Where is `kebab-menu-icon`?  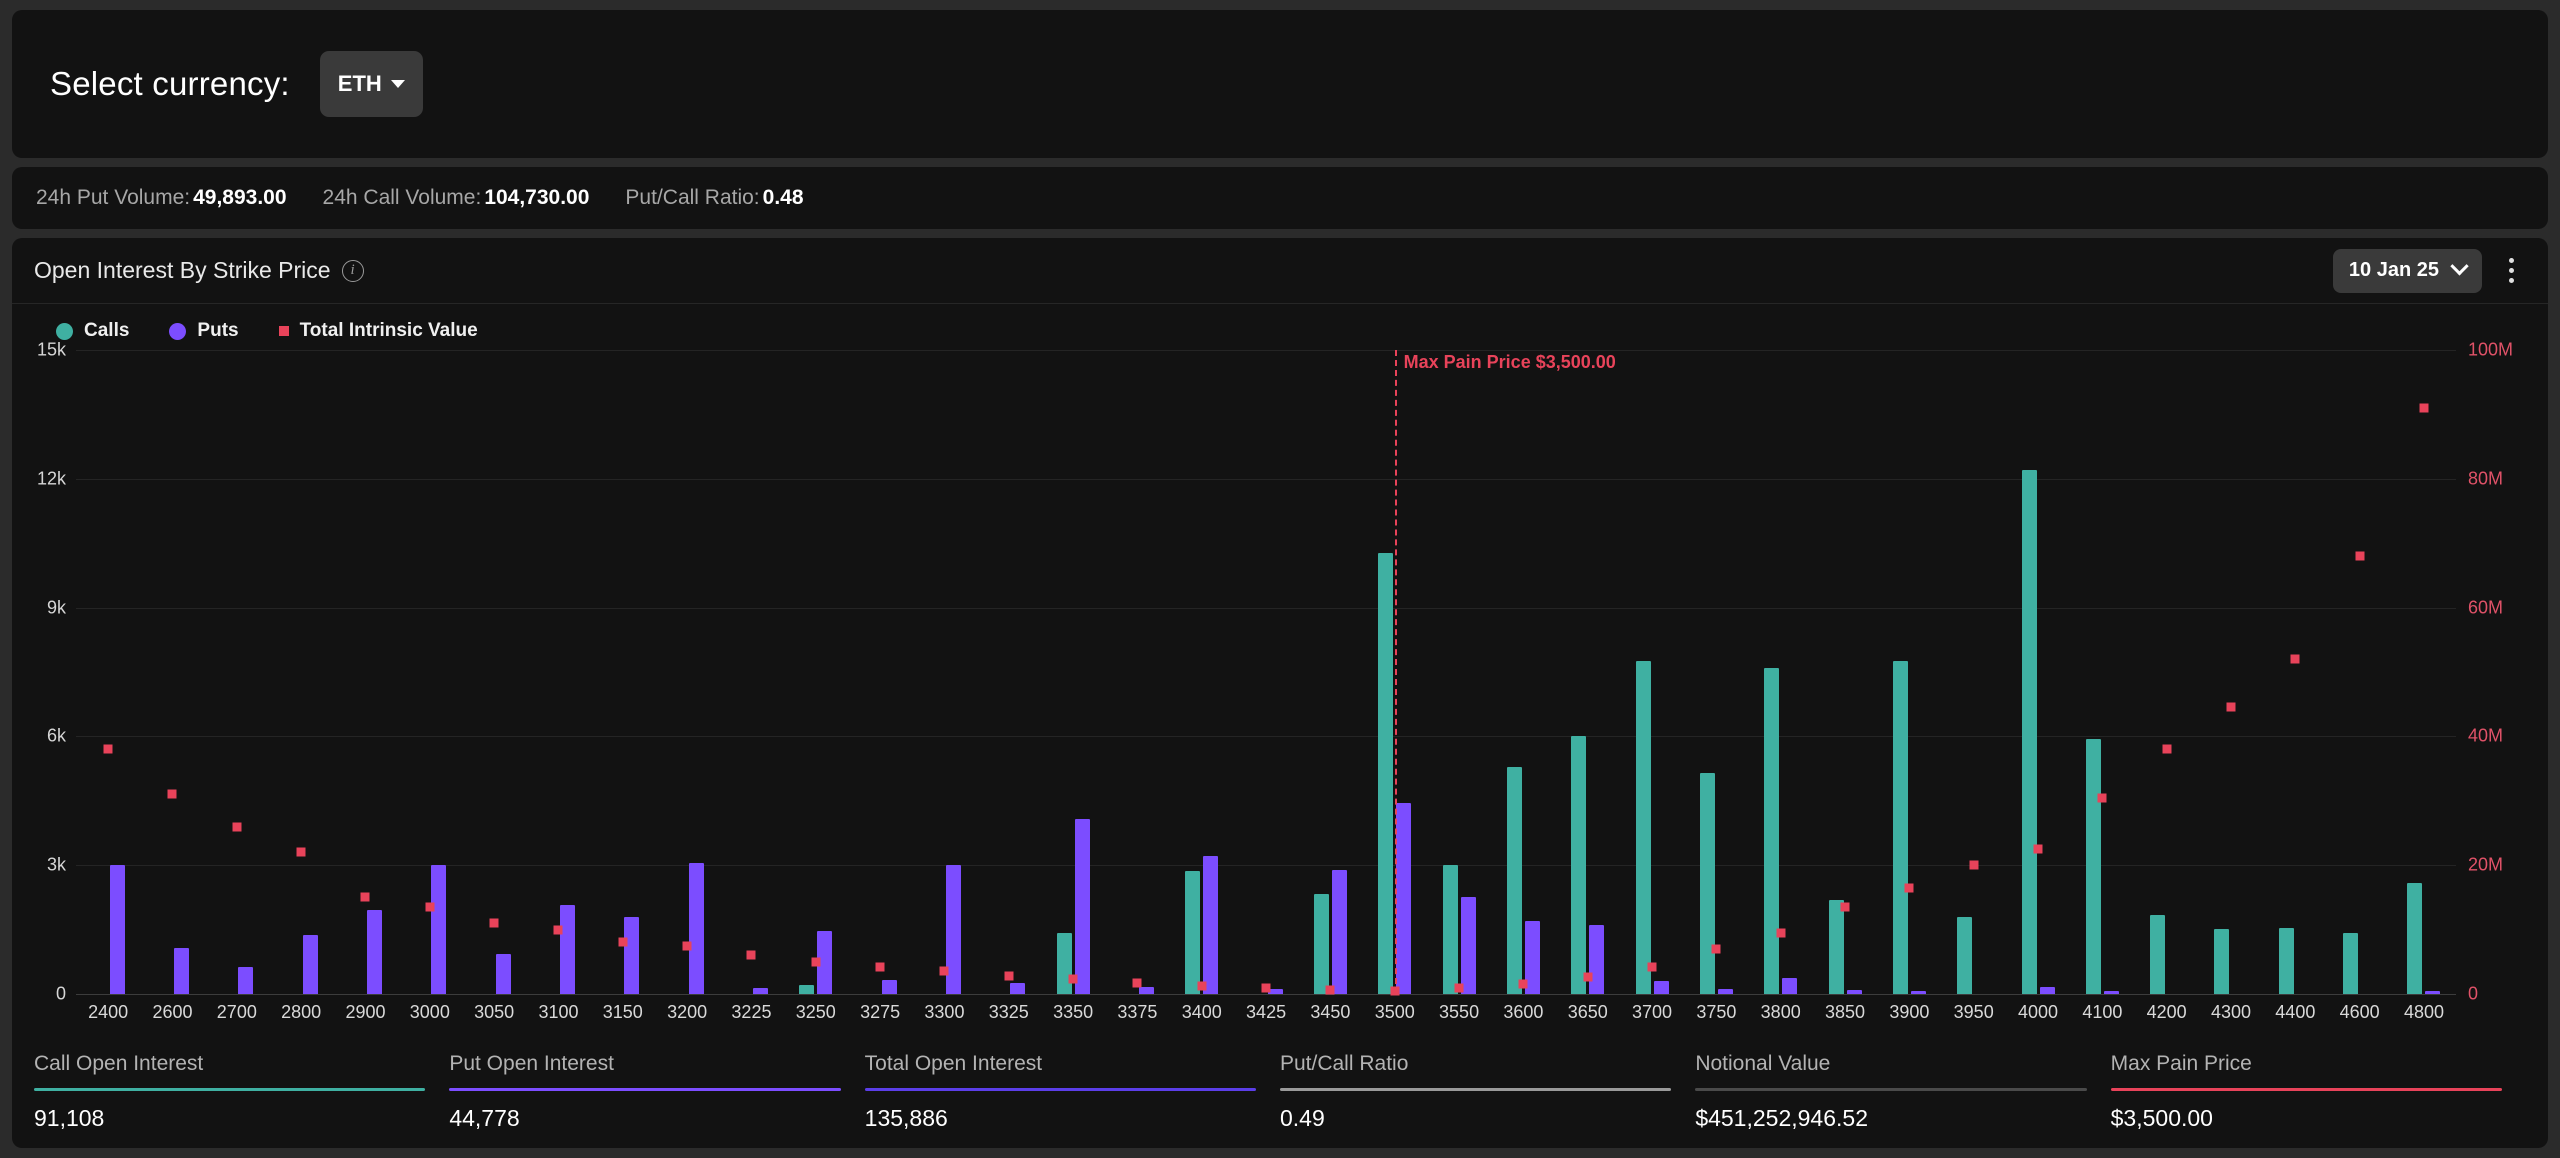
kebab-menu-icon is located at coordinates (2511, 271).